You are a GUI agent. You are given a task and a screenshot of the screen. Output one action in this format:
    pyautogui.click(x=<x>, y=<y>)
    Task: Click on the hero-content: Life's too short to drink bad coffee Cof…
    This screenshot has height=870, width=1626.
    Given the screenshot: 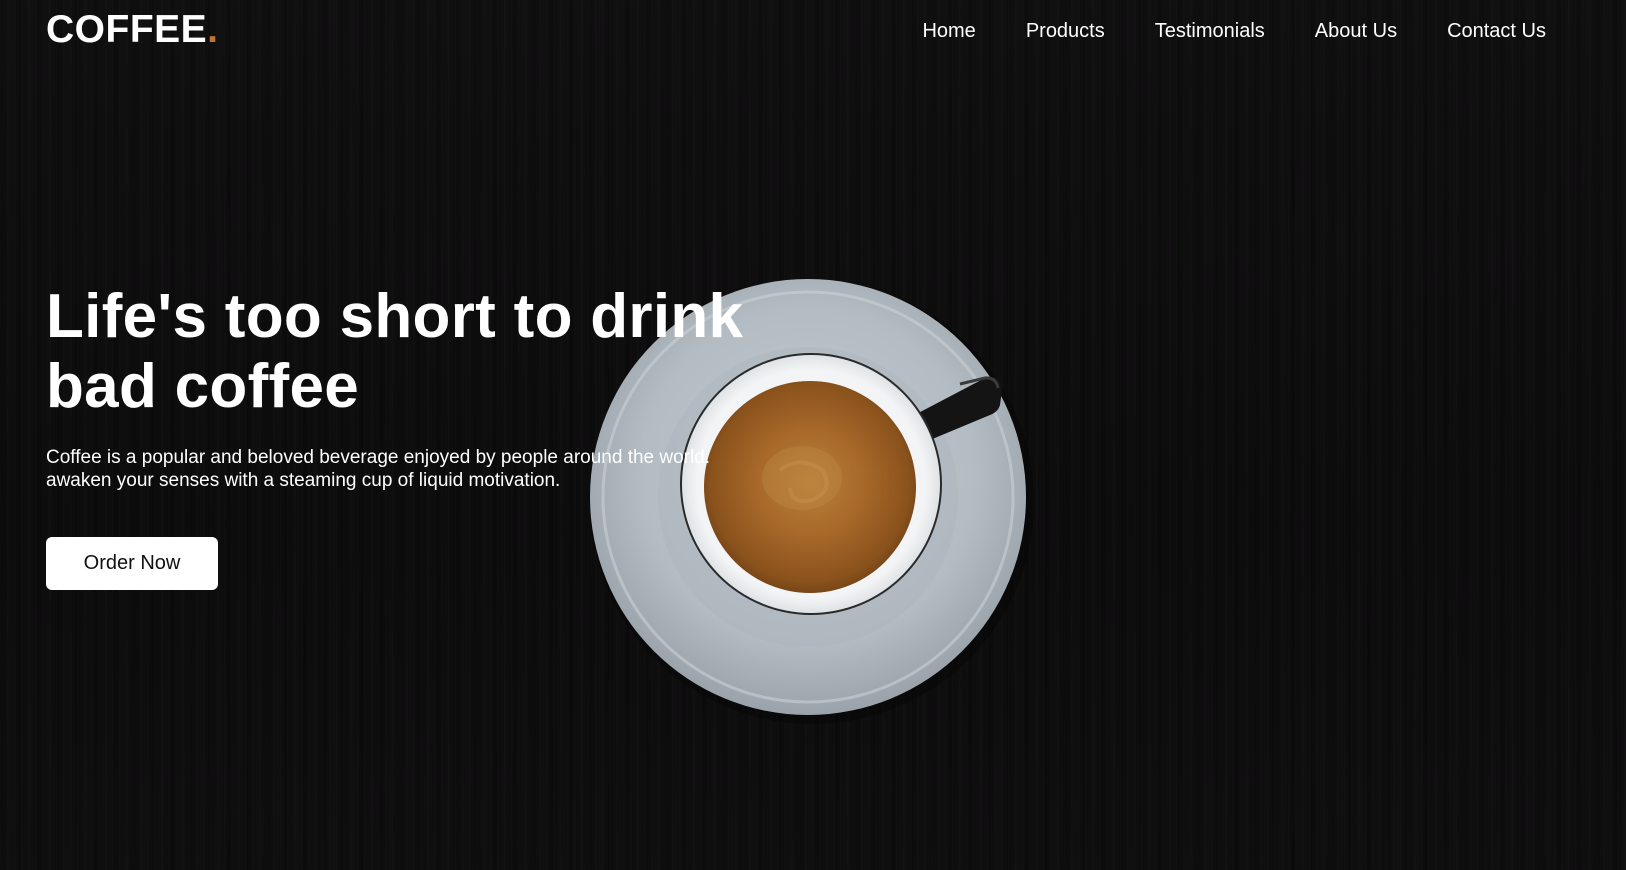 What is the action you would take?
    pyautogui.click(x=426, y=387)
    